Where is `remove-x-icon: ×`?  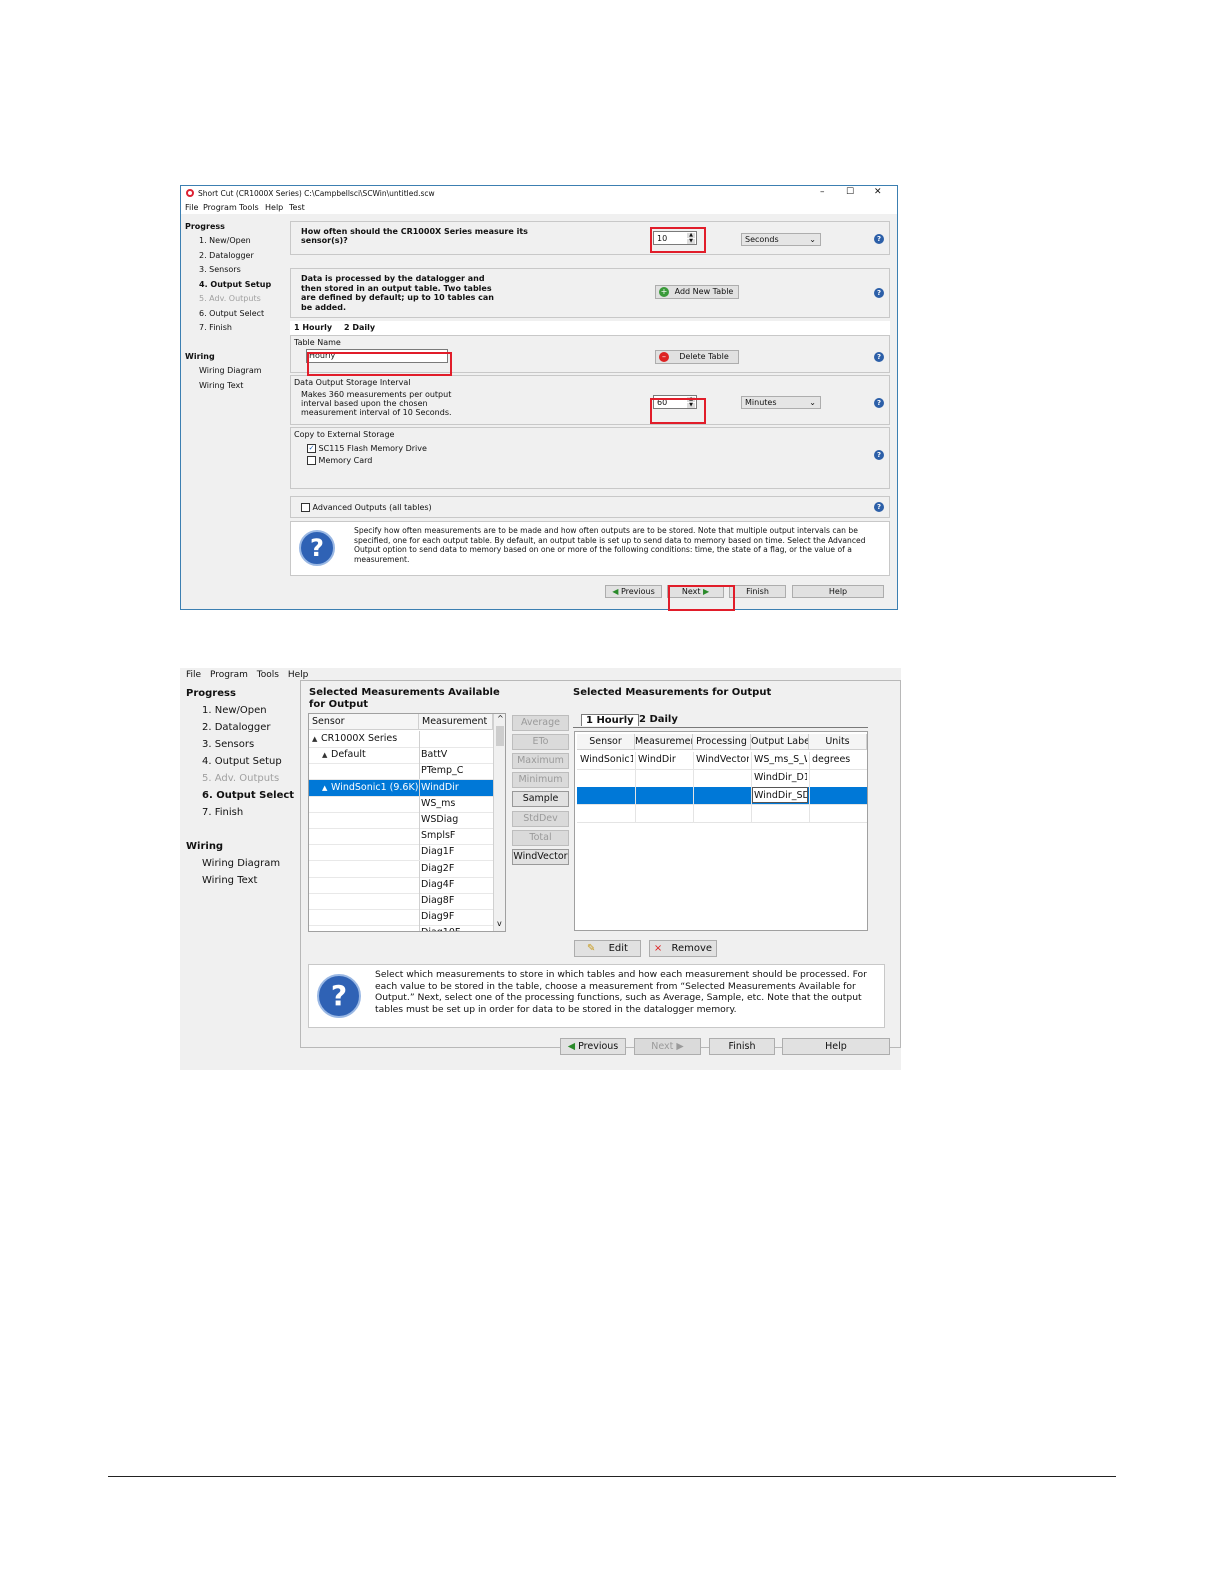 remove-x-icon: × is located at coordinates (658, 948).